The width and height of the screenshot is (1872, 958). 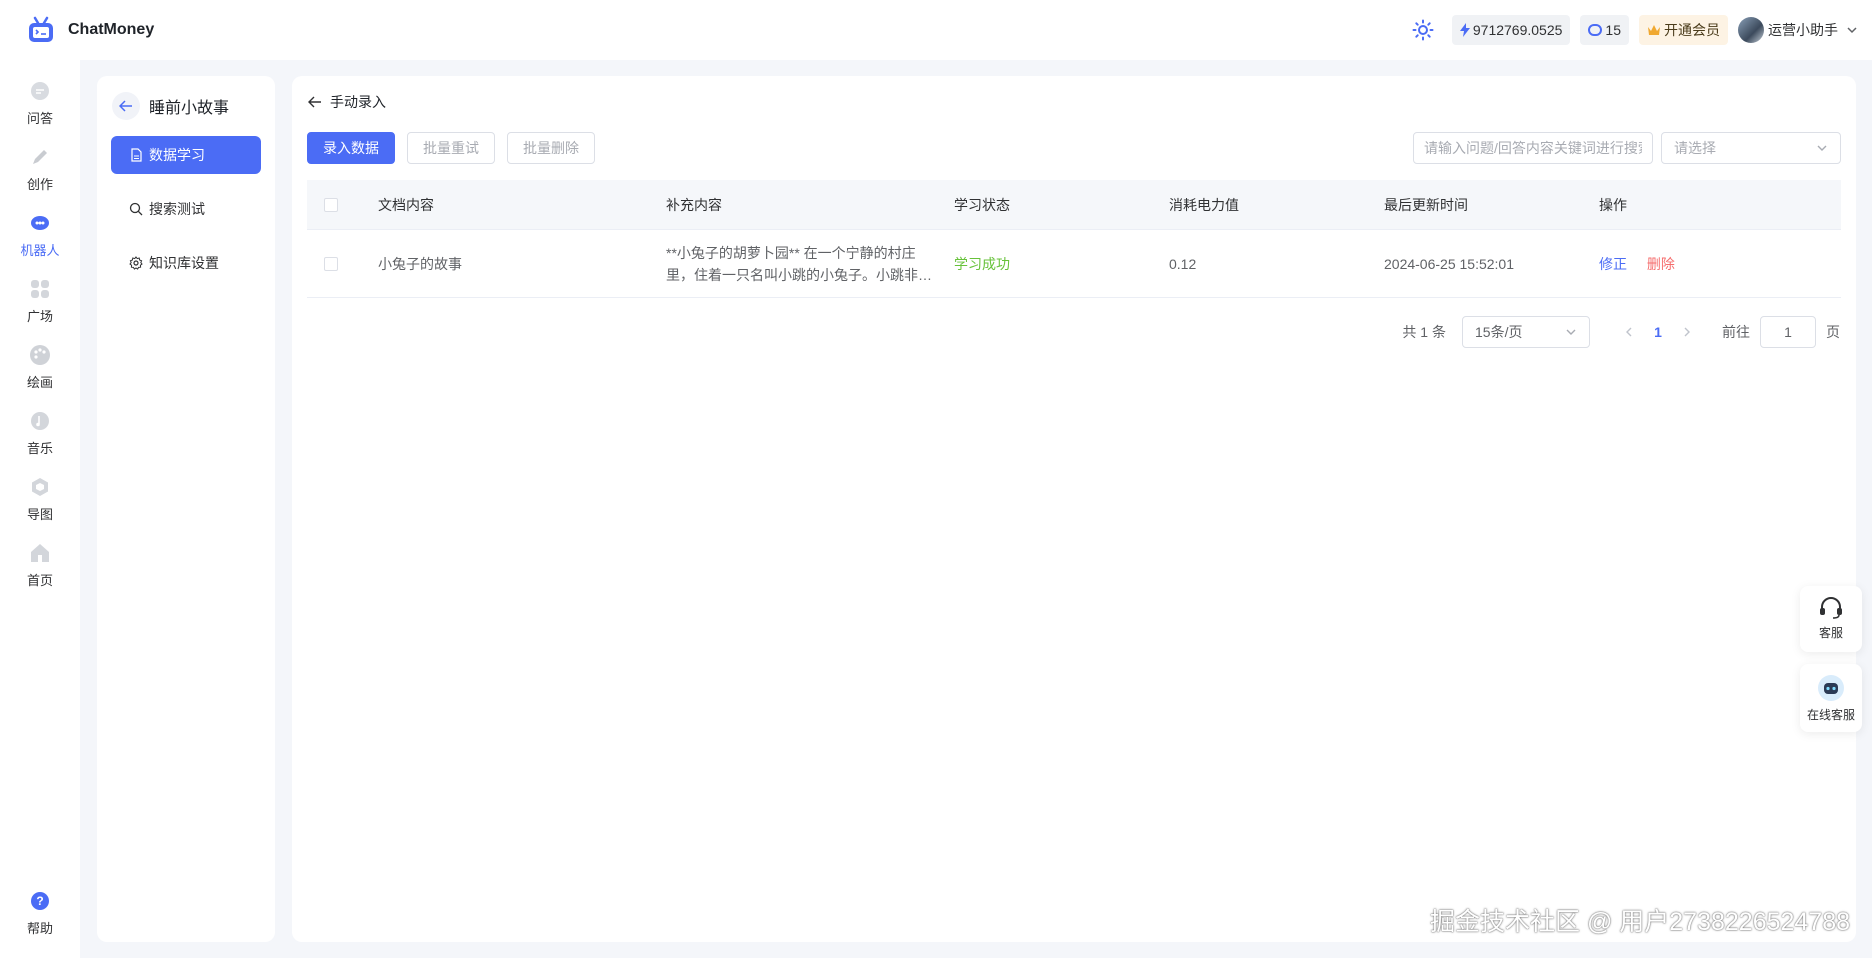 I want to click on message-count-chip: 15, so click(x=1604, y=30).